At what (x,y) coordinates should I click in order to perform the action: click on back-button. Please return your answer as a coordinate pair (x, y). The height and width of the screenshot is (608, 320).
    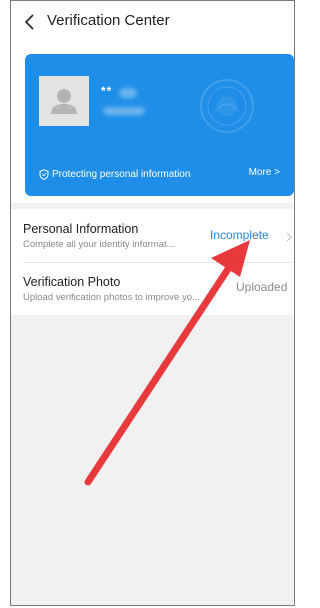
    Looking at the image, I should click on (30, 22).